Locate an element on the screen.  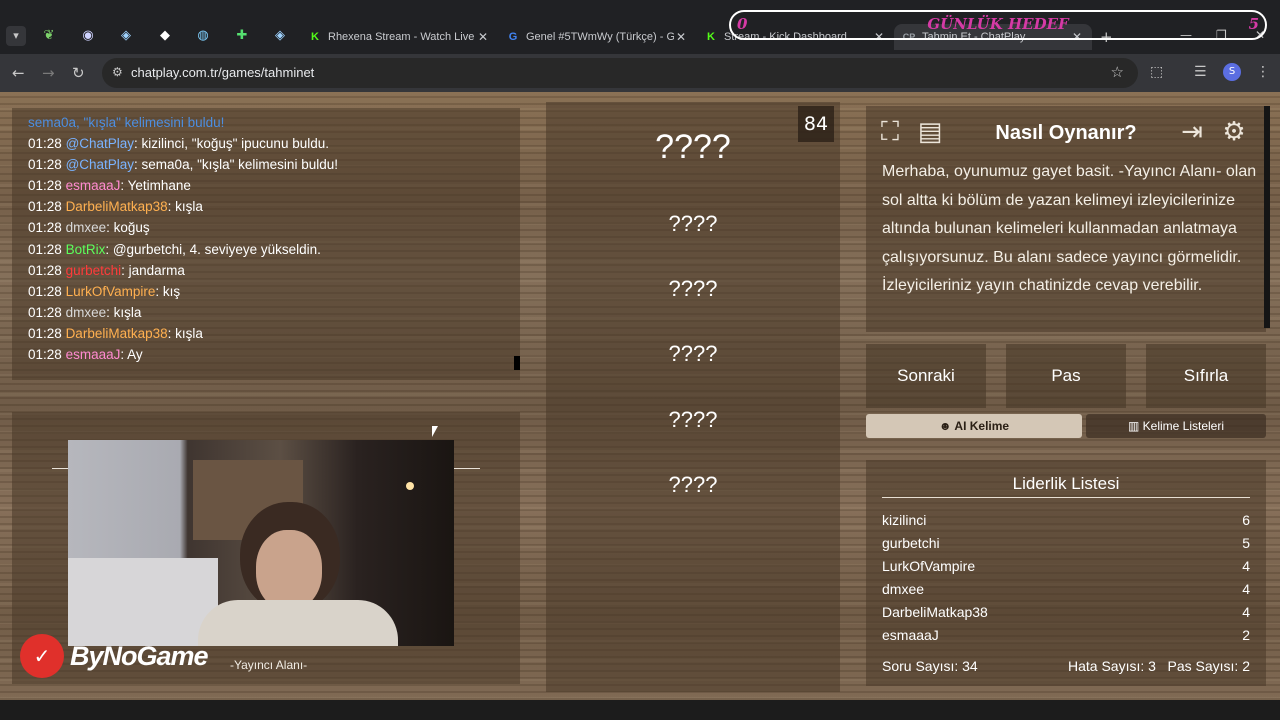
globe-icon: ◍ is located at coordinates (203, 35).